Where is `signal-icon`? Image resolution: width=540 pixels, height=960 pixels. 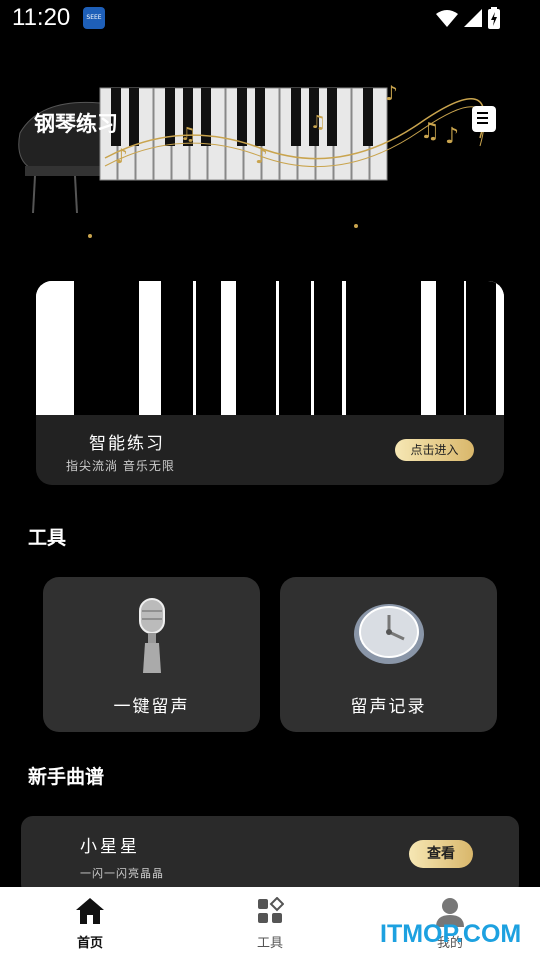 signal-icon is located at coordinates (473, 18).